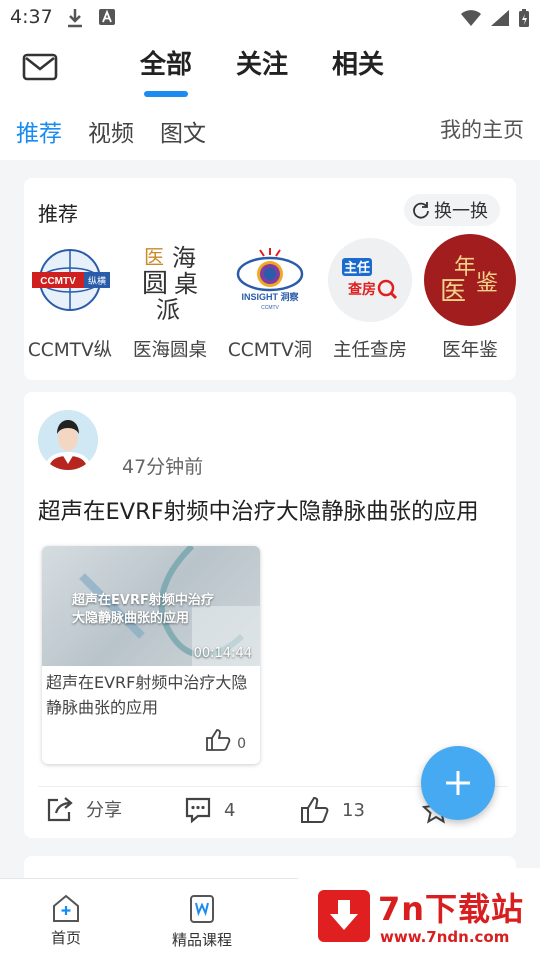 This screenshot has height=960, width=540. Describe the element at coordinates (168, 309) in the screenshot. I see `svg-text: 派` at that location.